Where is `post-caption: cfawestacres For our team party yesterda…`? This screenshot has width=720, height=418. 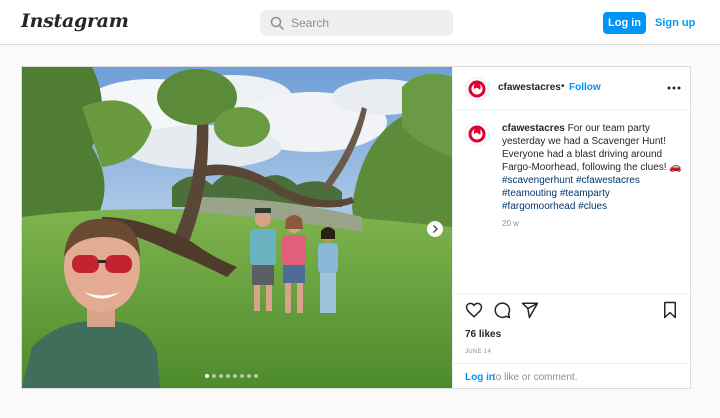 post-caption: cfawestacres For our team party yesterda… is located at coordinates (593, 167).